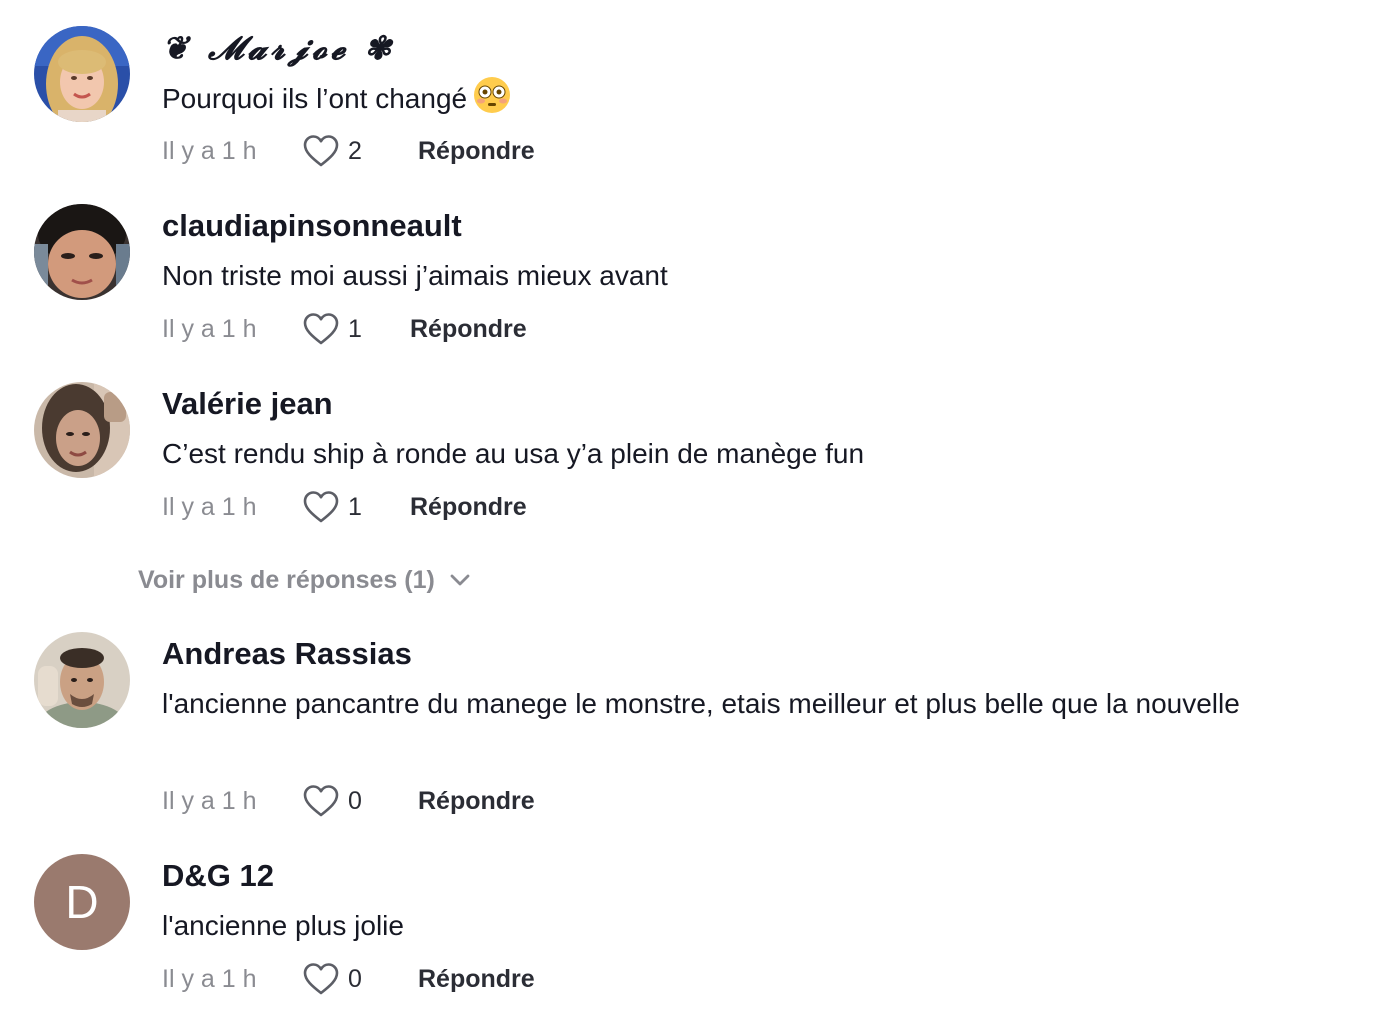  Describe the element at coordinates (286, 579) in the screenshot. I see `view-more-replies-label: Voir plus de réponses (1)` at that location.